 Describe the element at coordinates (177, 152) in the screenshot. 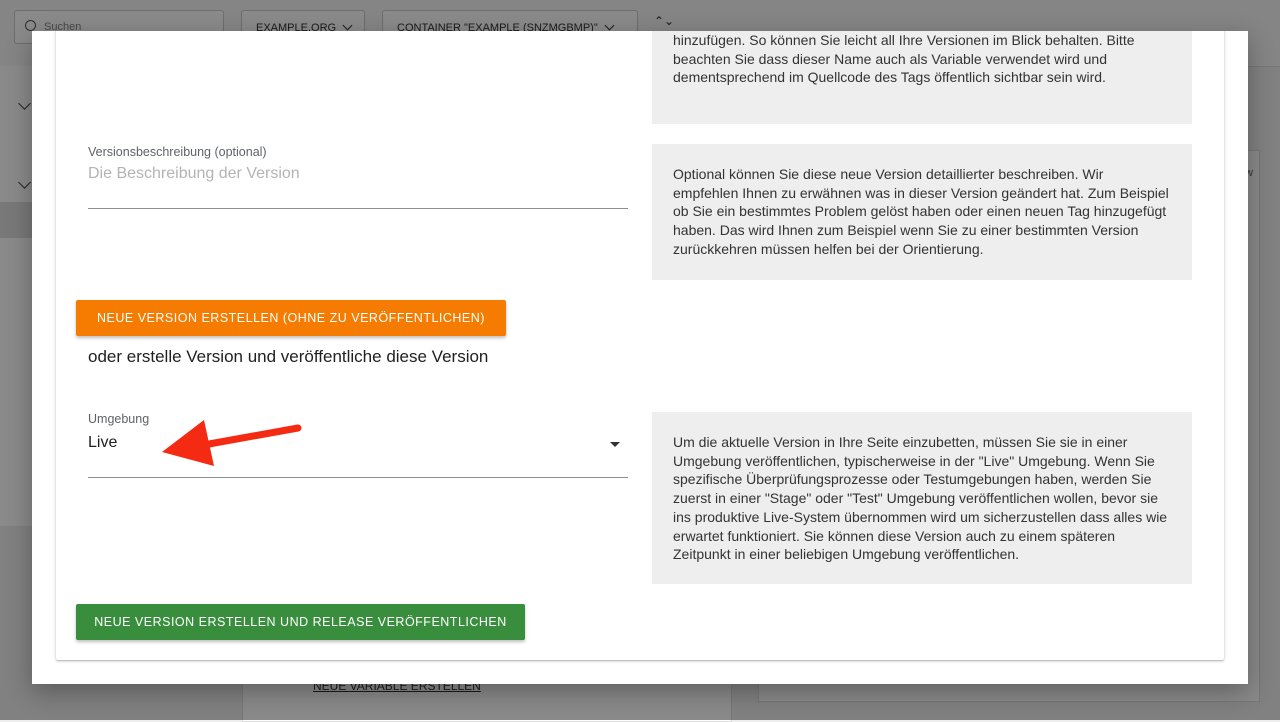

I see `version-description-label: Versionsbeschreibung (optional)` at that location.